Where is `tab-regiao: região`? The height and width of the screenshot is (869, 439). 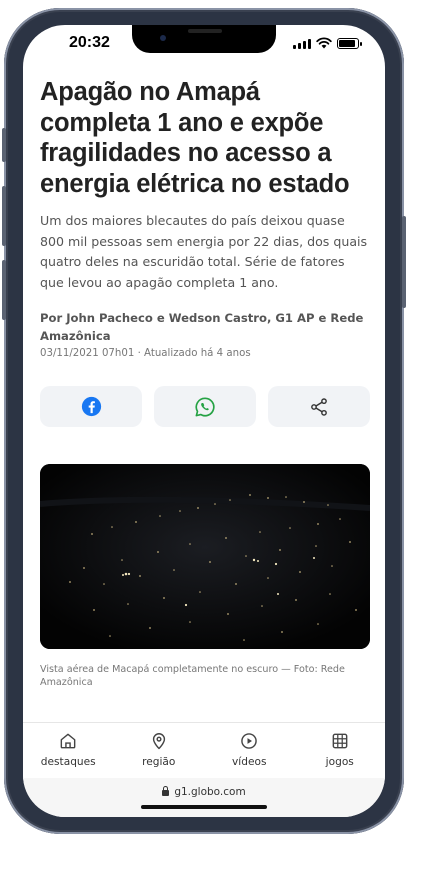 tab-regiao: região is located at coordinates (159, 751).